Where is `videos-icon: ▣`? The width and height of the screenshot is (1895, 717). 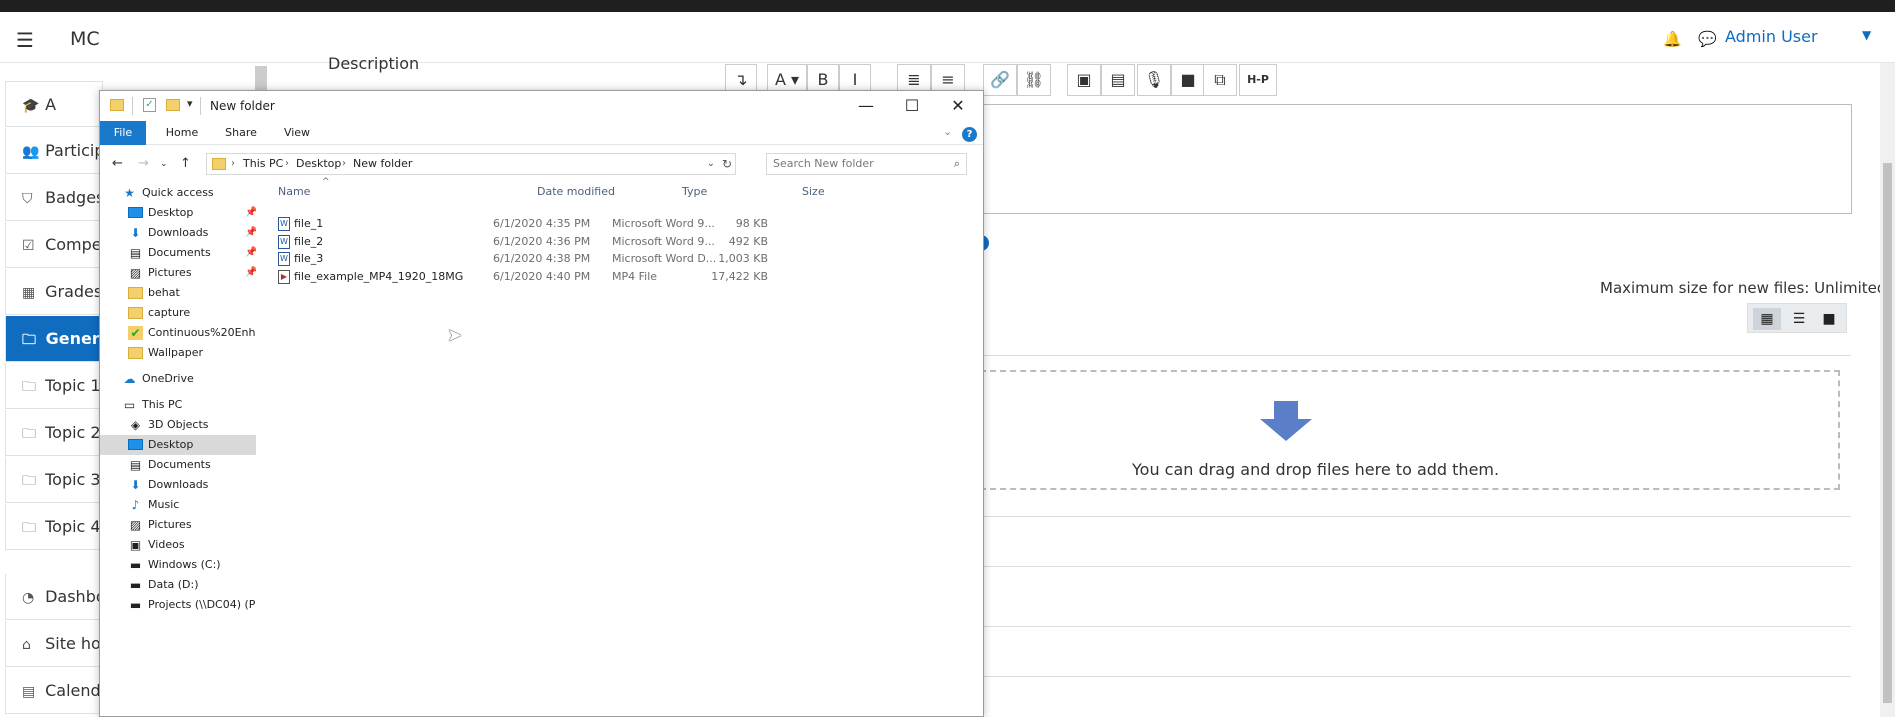
videos-icon: ▣ is located at coordinates (135, 545).